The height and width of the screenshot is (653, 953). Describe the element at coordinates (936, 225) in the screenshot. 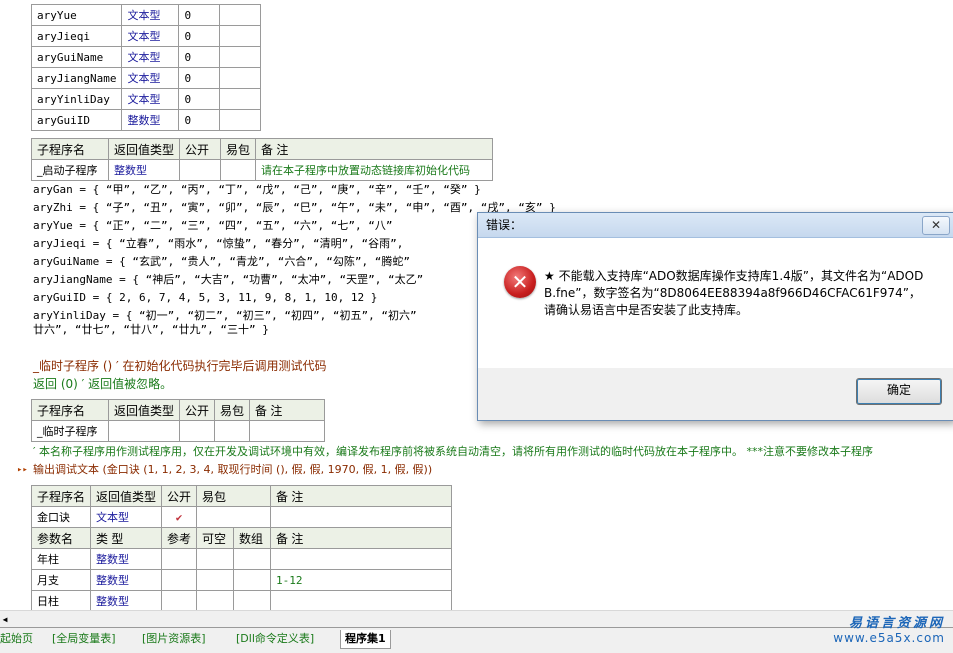

I see `close-icon: ✕` at that location.